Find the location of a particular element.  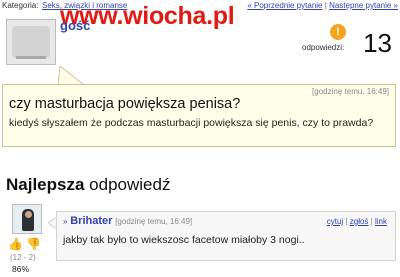

speech-bubble-tail is located at coordinates (71, 76).